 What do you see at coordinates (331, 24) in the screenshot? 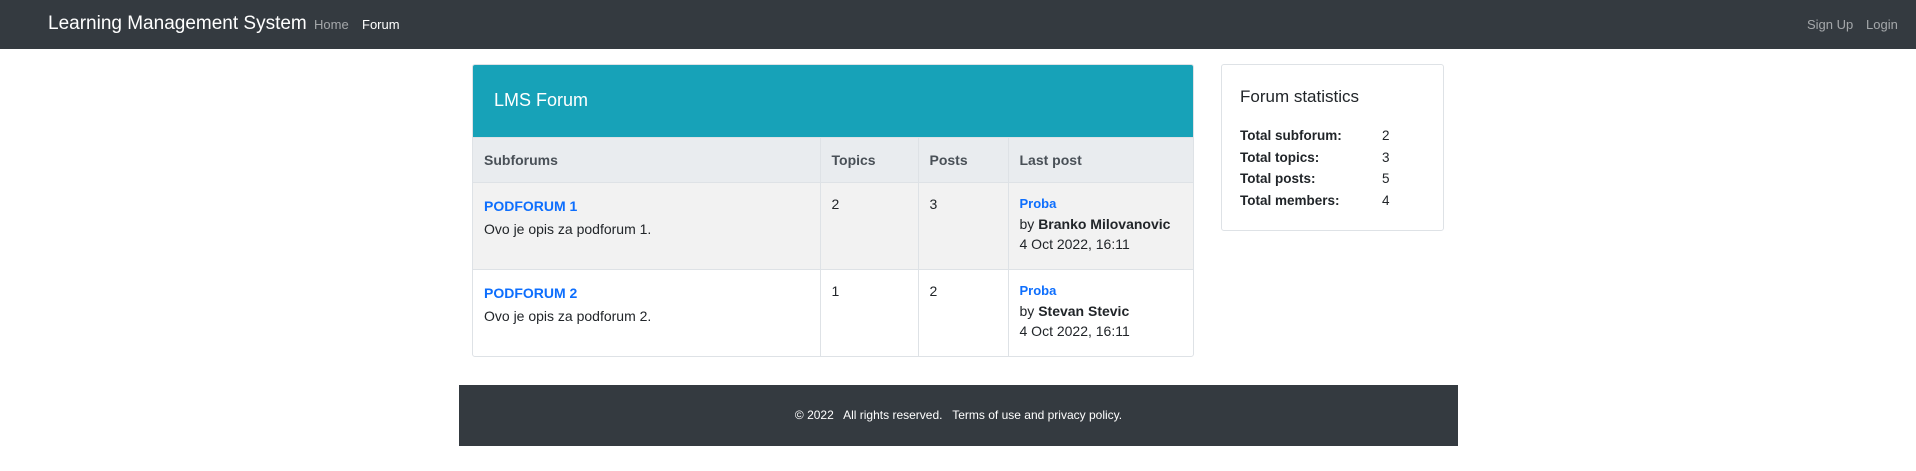
I see `nav-home-link: Home` at bounding box center [331, 24].